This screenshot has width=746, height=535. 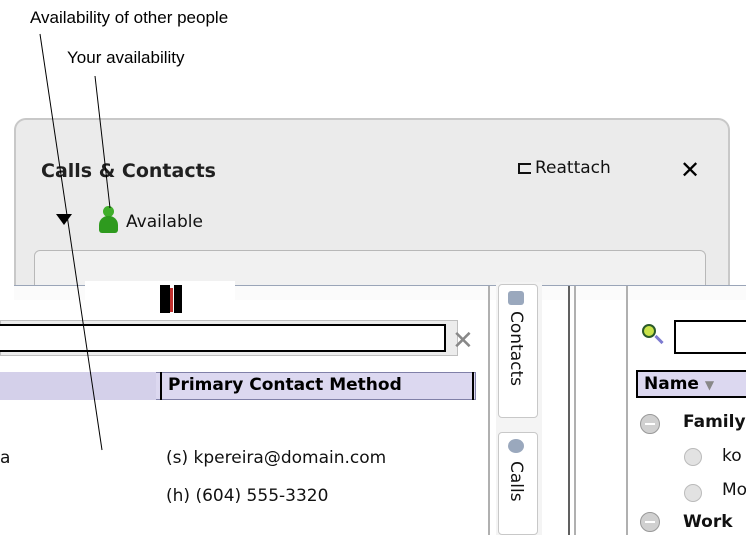 I want to click on tab-calls: Calls, so click(x=518, y=483).